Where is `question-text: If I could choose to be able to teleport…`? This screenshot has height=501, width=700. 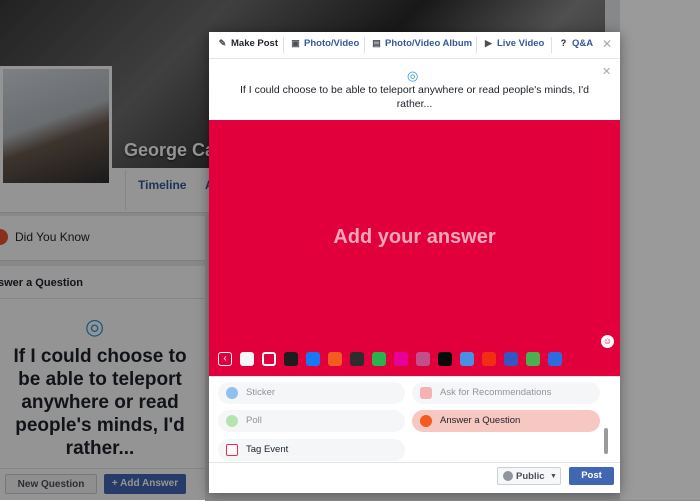
question-text: If I could choose to be able to teleport… is located at coordinates (414, 97).